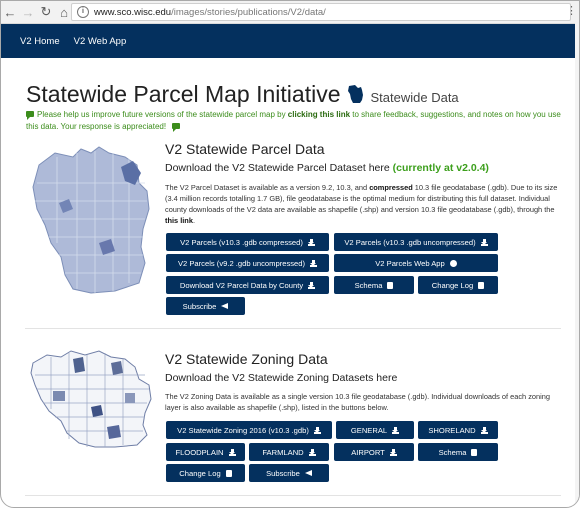 This screenshot has width=580, height=508. I want to click on download-by-county-button: Download V2 Parcel Data by County, so click(247, 285).